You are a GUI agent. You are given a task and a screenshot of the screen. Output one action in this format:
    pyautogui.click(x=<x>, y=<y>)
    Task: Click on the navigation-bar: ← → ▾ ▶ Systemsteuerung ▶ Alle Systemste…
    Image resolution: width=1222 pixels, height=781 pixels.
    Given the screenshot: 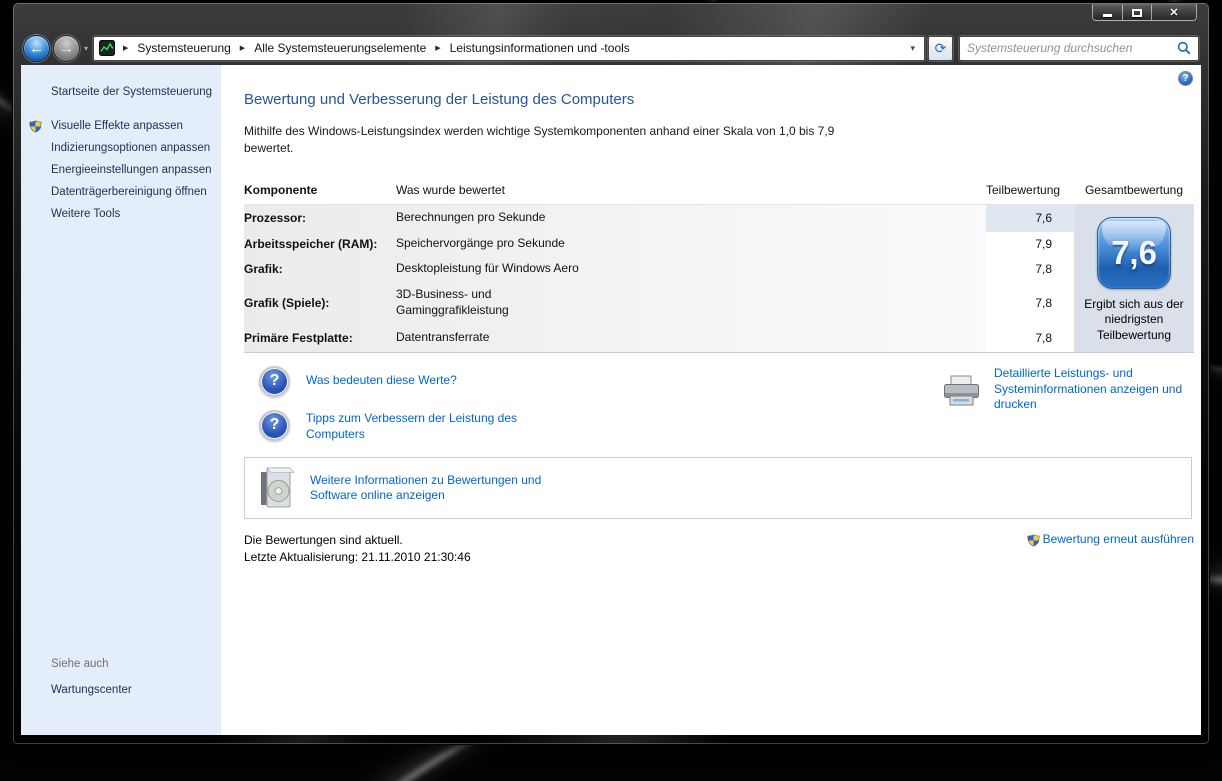 What is the action you would take?
    pyautogui.click(x=611, y=48)
    